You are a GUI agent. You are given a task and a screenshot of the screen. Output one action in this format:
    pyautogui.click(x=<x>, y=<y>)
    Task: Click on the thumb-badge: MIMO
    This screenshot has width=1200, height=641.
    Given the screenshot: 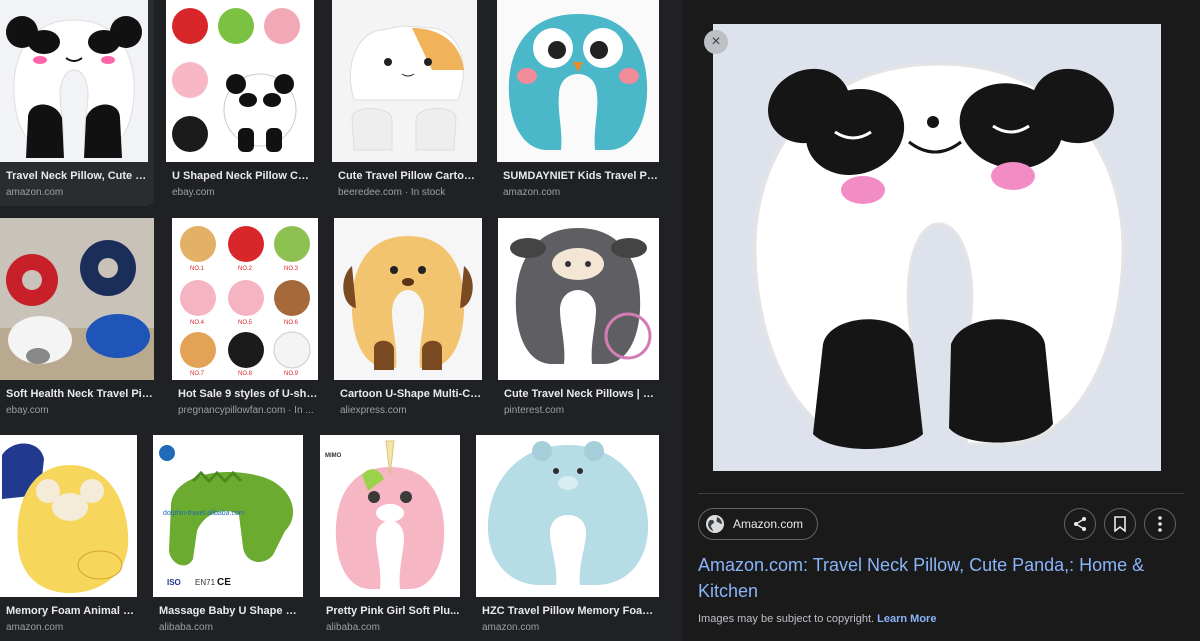 What is the action you would take?
    pyautogui.click(x=333, y=456)
    